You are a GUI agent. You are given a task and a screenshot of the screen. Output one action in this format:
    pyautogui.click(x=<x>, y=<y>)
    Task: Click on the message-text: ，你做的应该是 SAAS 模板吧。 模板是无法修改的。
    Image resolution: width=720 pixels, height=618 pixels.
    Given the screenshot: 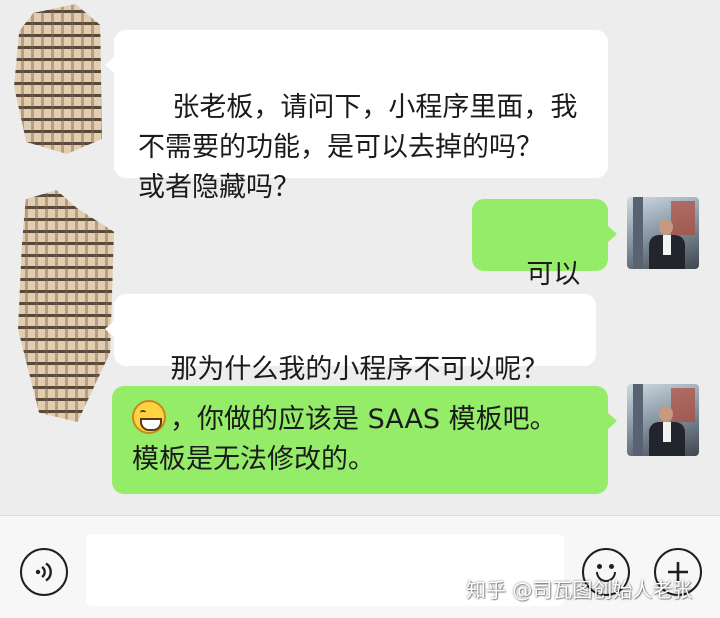 What is the action you would take?
    pyautogui.click(x=344, y=439)
    